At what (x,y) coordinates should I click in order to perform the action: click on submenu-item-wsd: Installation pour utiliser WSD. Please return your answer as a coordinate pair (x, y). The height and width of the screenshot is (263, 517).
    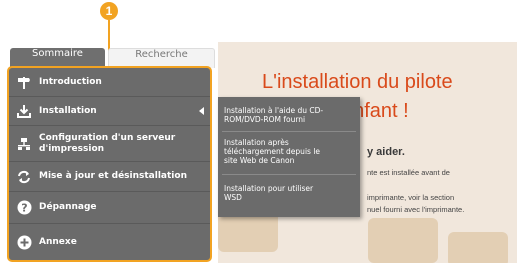
    Looking at the image, I should click on (289, 193).